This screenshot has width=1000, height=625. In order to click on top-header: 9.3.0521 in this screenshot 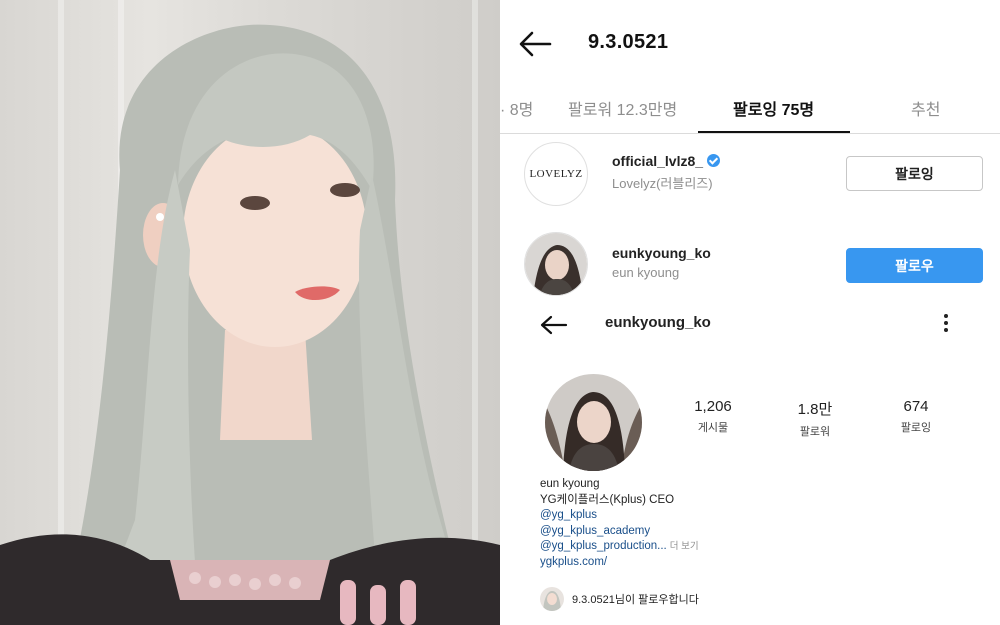, I will do `click(750, 43)`.